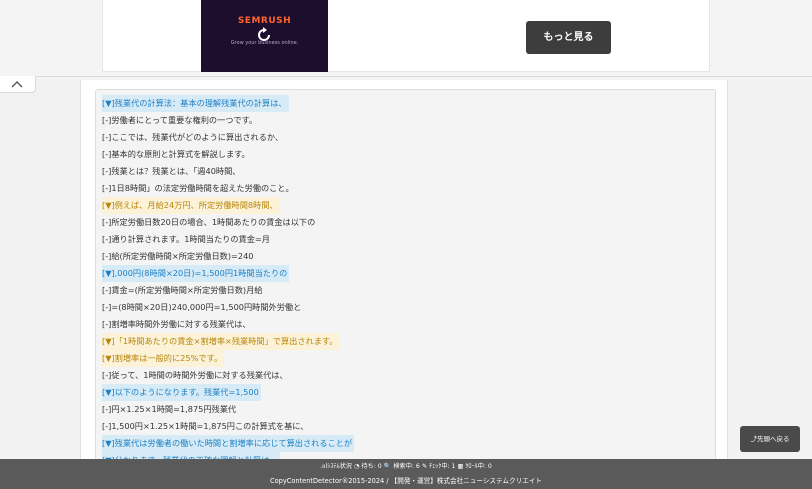 This screenshot has width=812, height=489. I want to click on result-line: [-]労働者にとって重要な権利の一つです。, so click(402, 120).